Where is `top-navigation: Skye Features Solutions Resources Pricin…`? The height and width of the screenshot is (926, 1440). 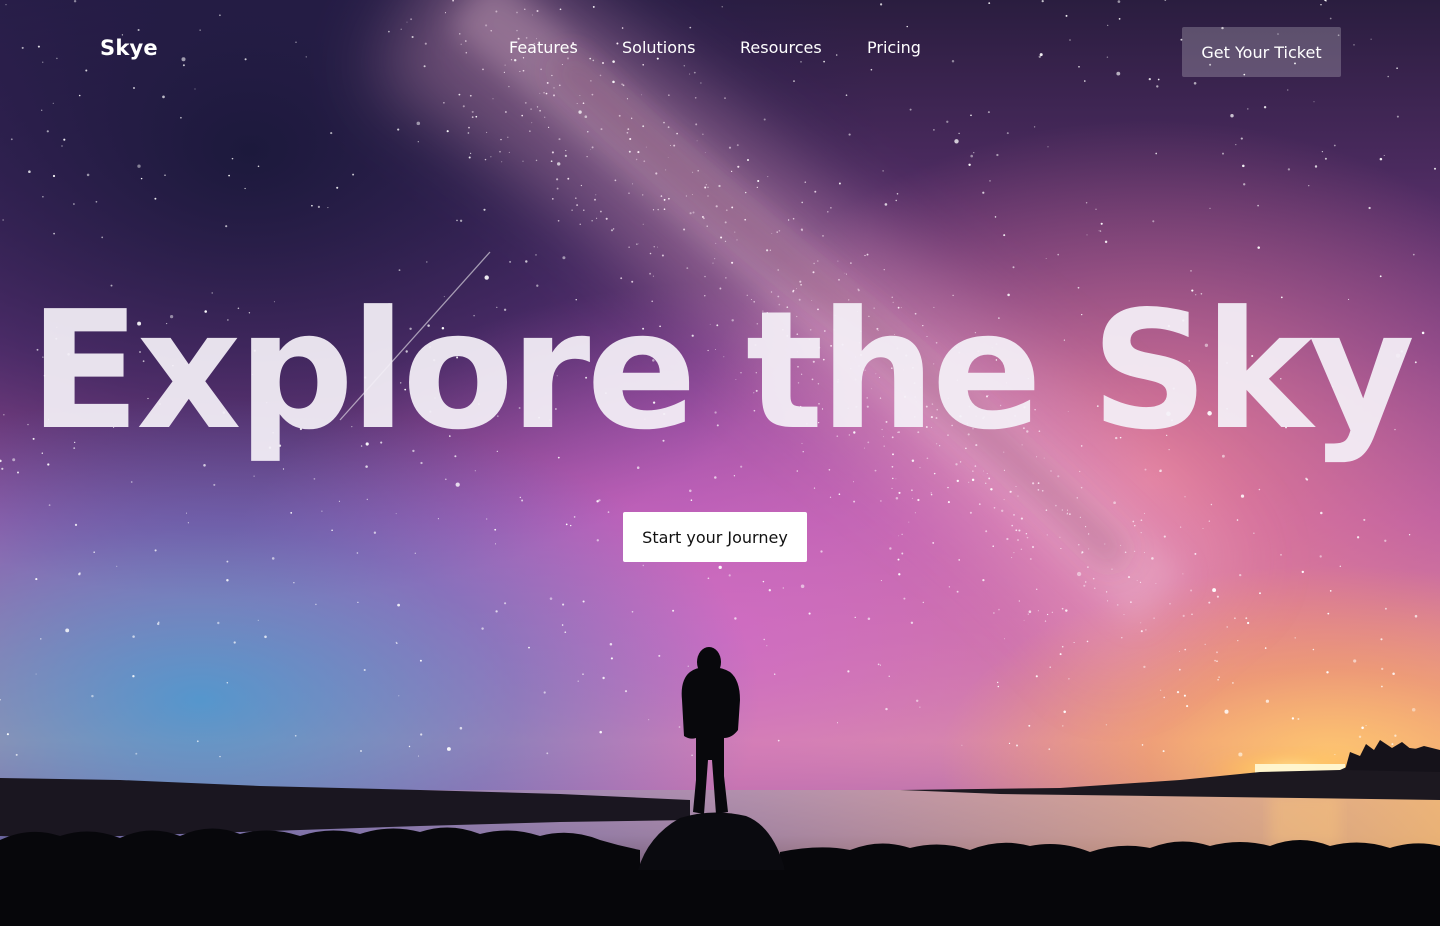 top-navigation: Skye Features Solutions Resources Pricin… is located at coordinates (720, 50).